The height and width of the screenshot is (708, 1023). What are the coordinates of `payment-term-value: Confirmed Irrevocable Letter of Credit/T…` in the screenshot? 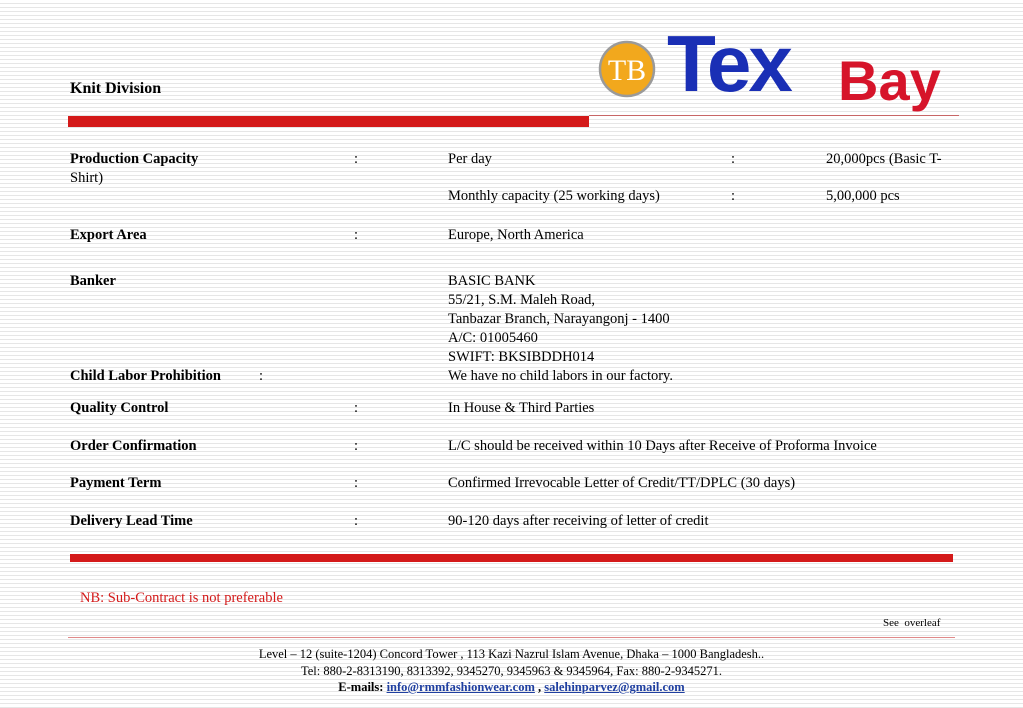 It's located at (622, 483).